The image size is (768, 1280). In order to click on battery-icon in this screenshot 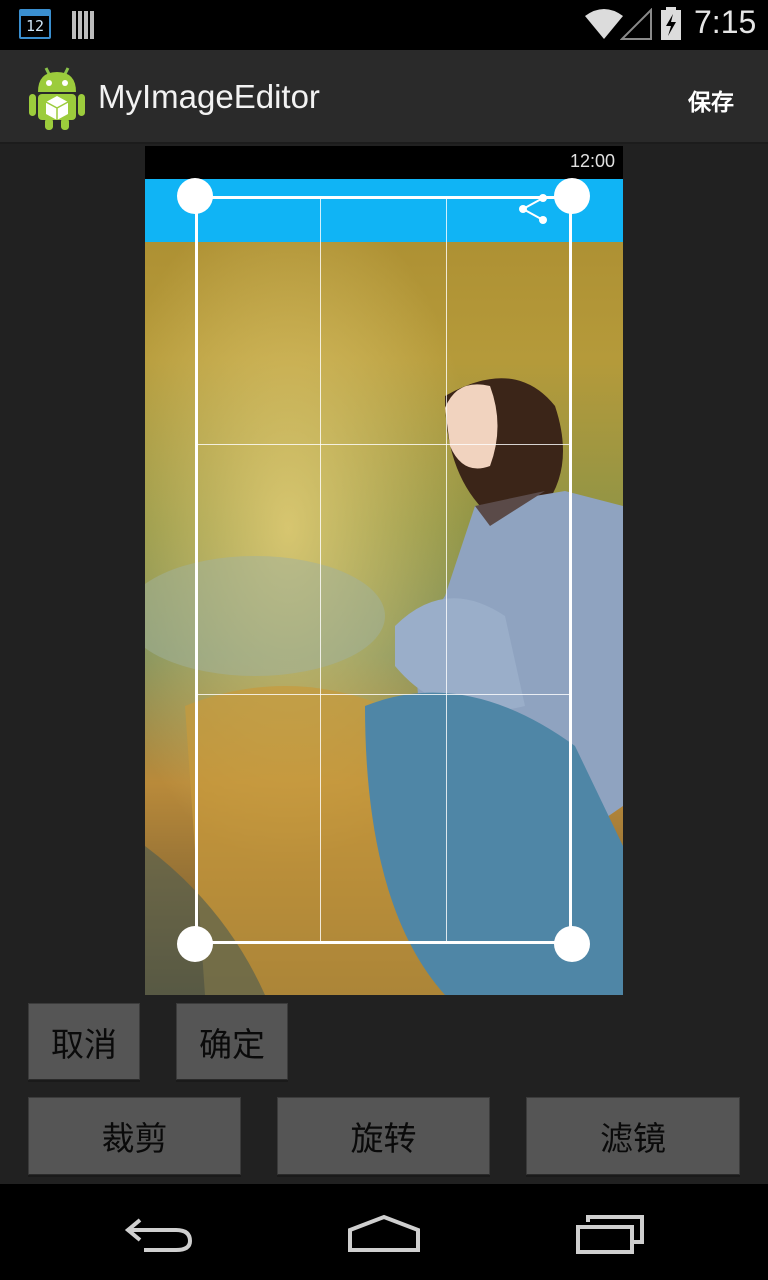, I will do `click(671, 23)`.